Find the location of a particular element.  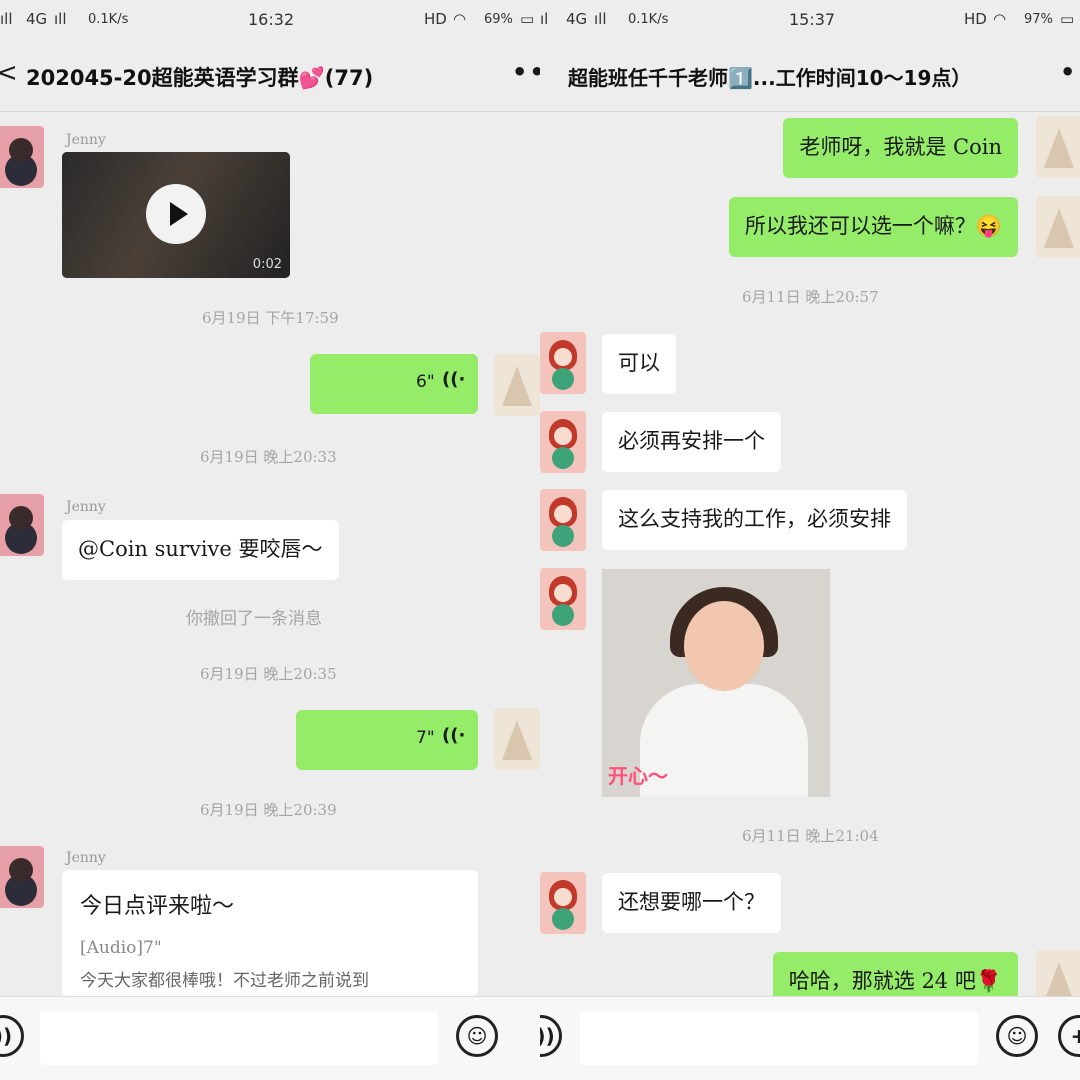

timestamp: 6月11日 晚上21:04 is located at coordinates (810, 836).